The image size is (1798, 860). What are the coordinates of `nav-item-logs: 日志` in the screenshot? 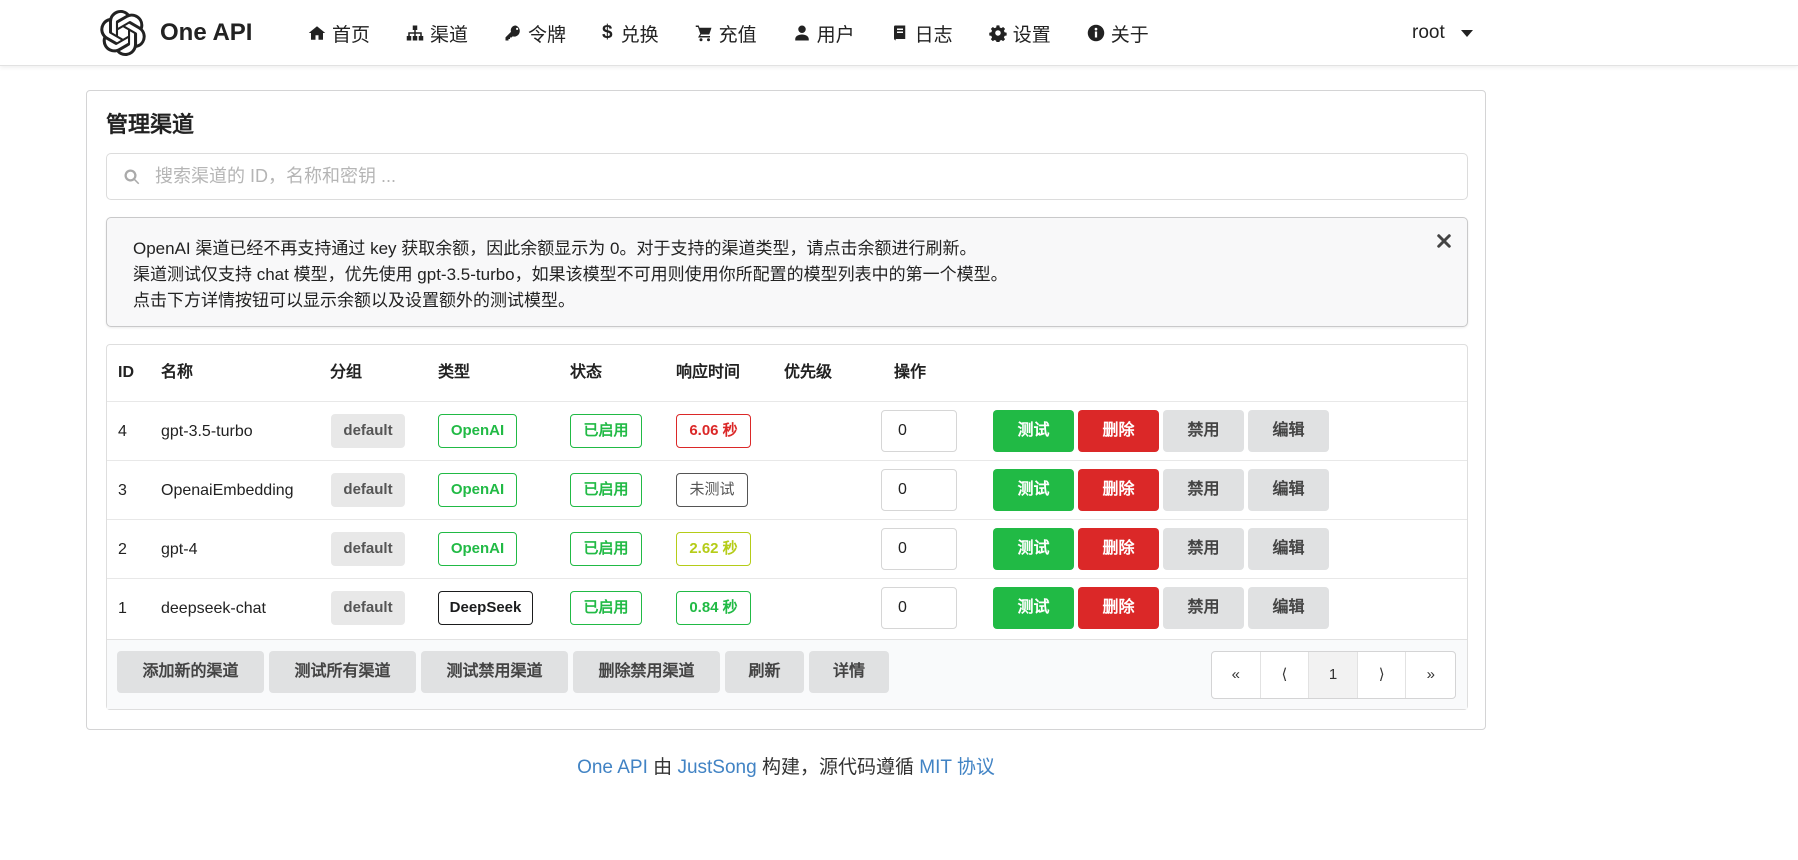 It's located at (922, 33).